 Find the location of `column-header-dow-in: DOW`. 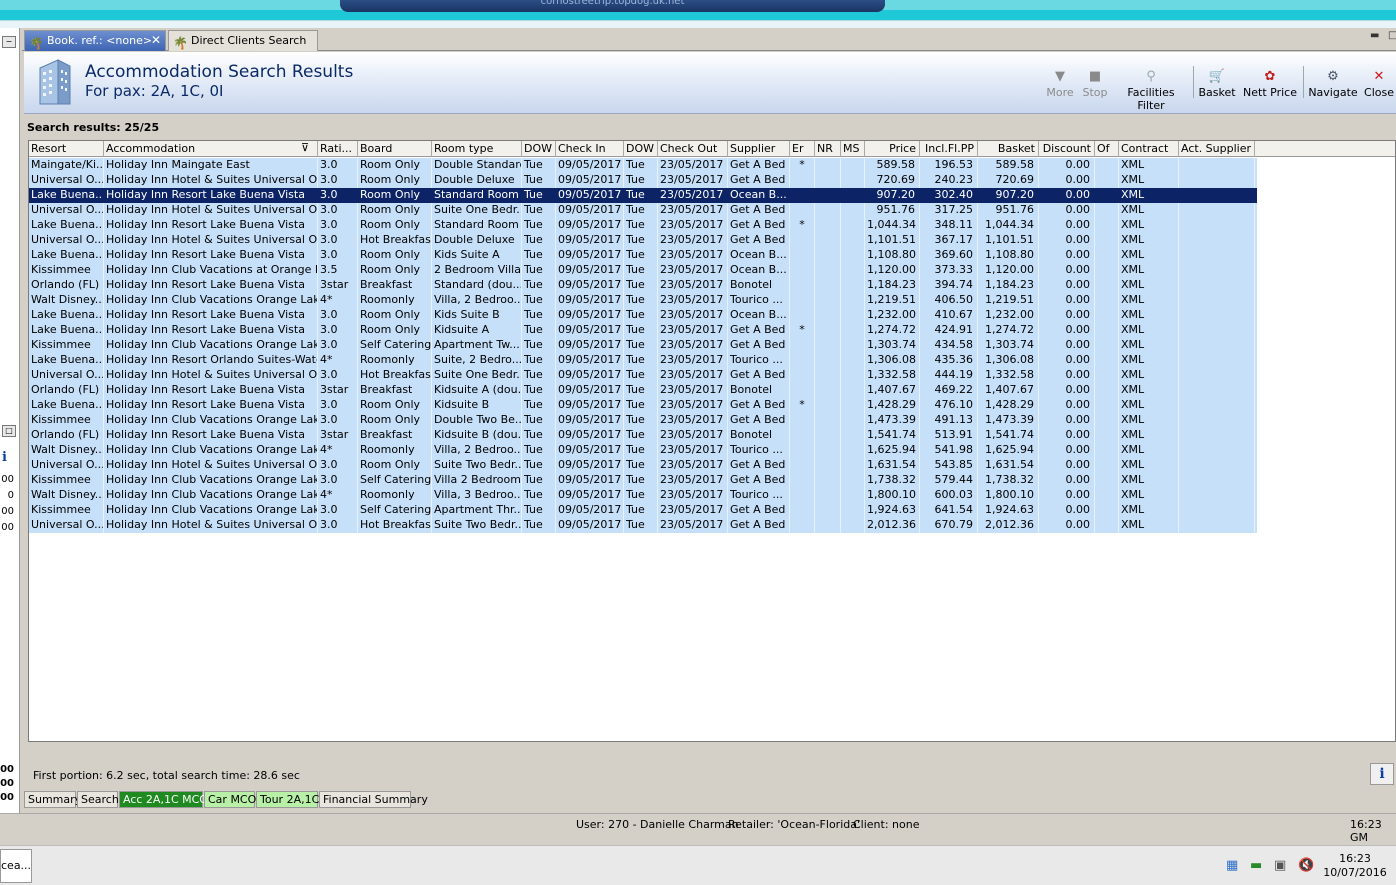

column-header-dow-in: DOW is located at coordinates (539, 149).